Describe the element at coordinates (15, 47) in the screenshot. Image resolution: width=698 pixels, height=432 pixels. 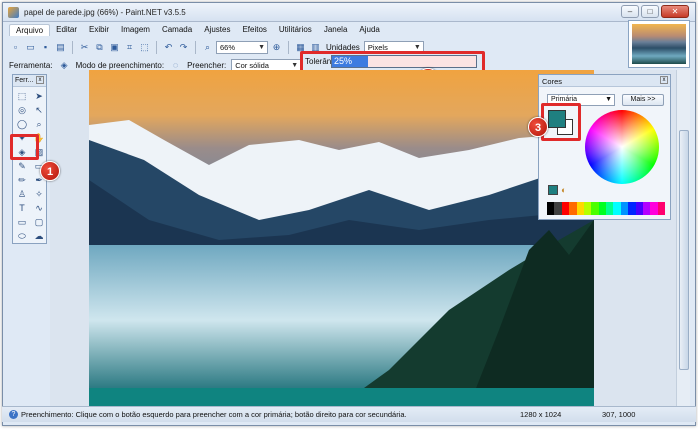
I see `new-file-icon: ▫` at that location.